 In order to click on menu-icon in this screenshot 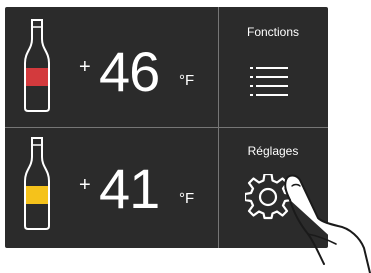, I will do `click(269, 81)`.